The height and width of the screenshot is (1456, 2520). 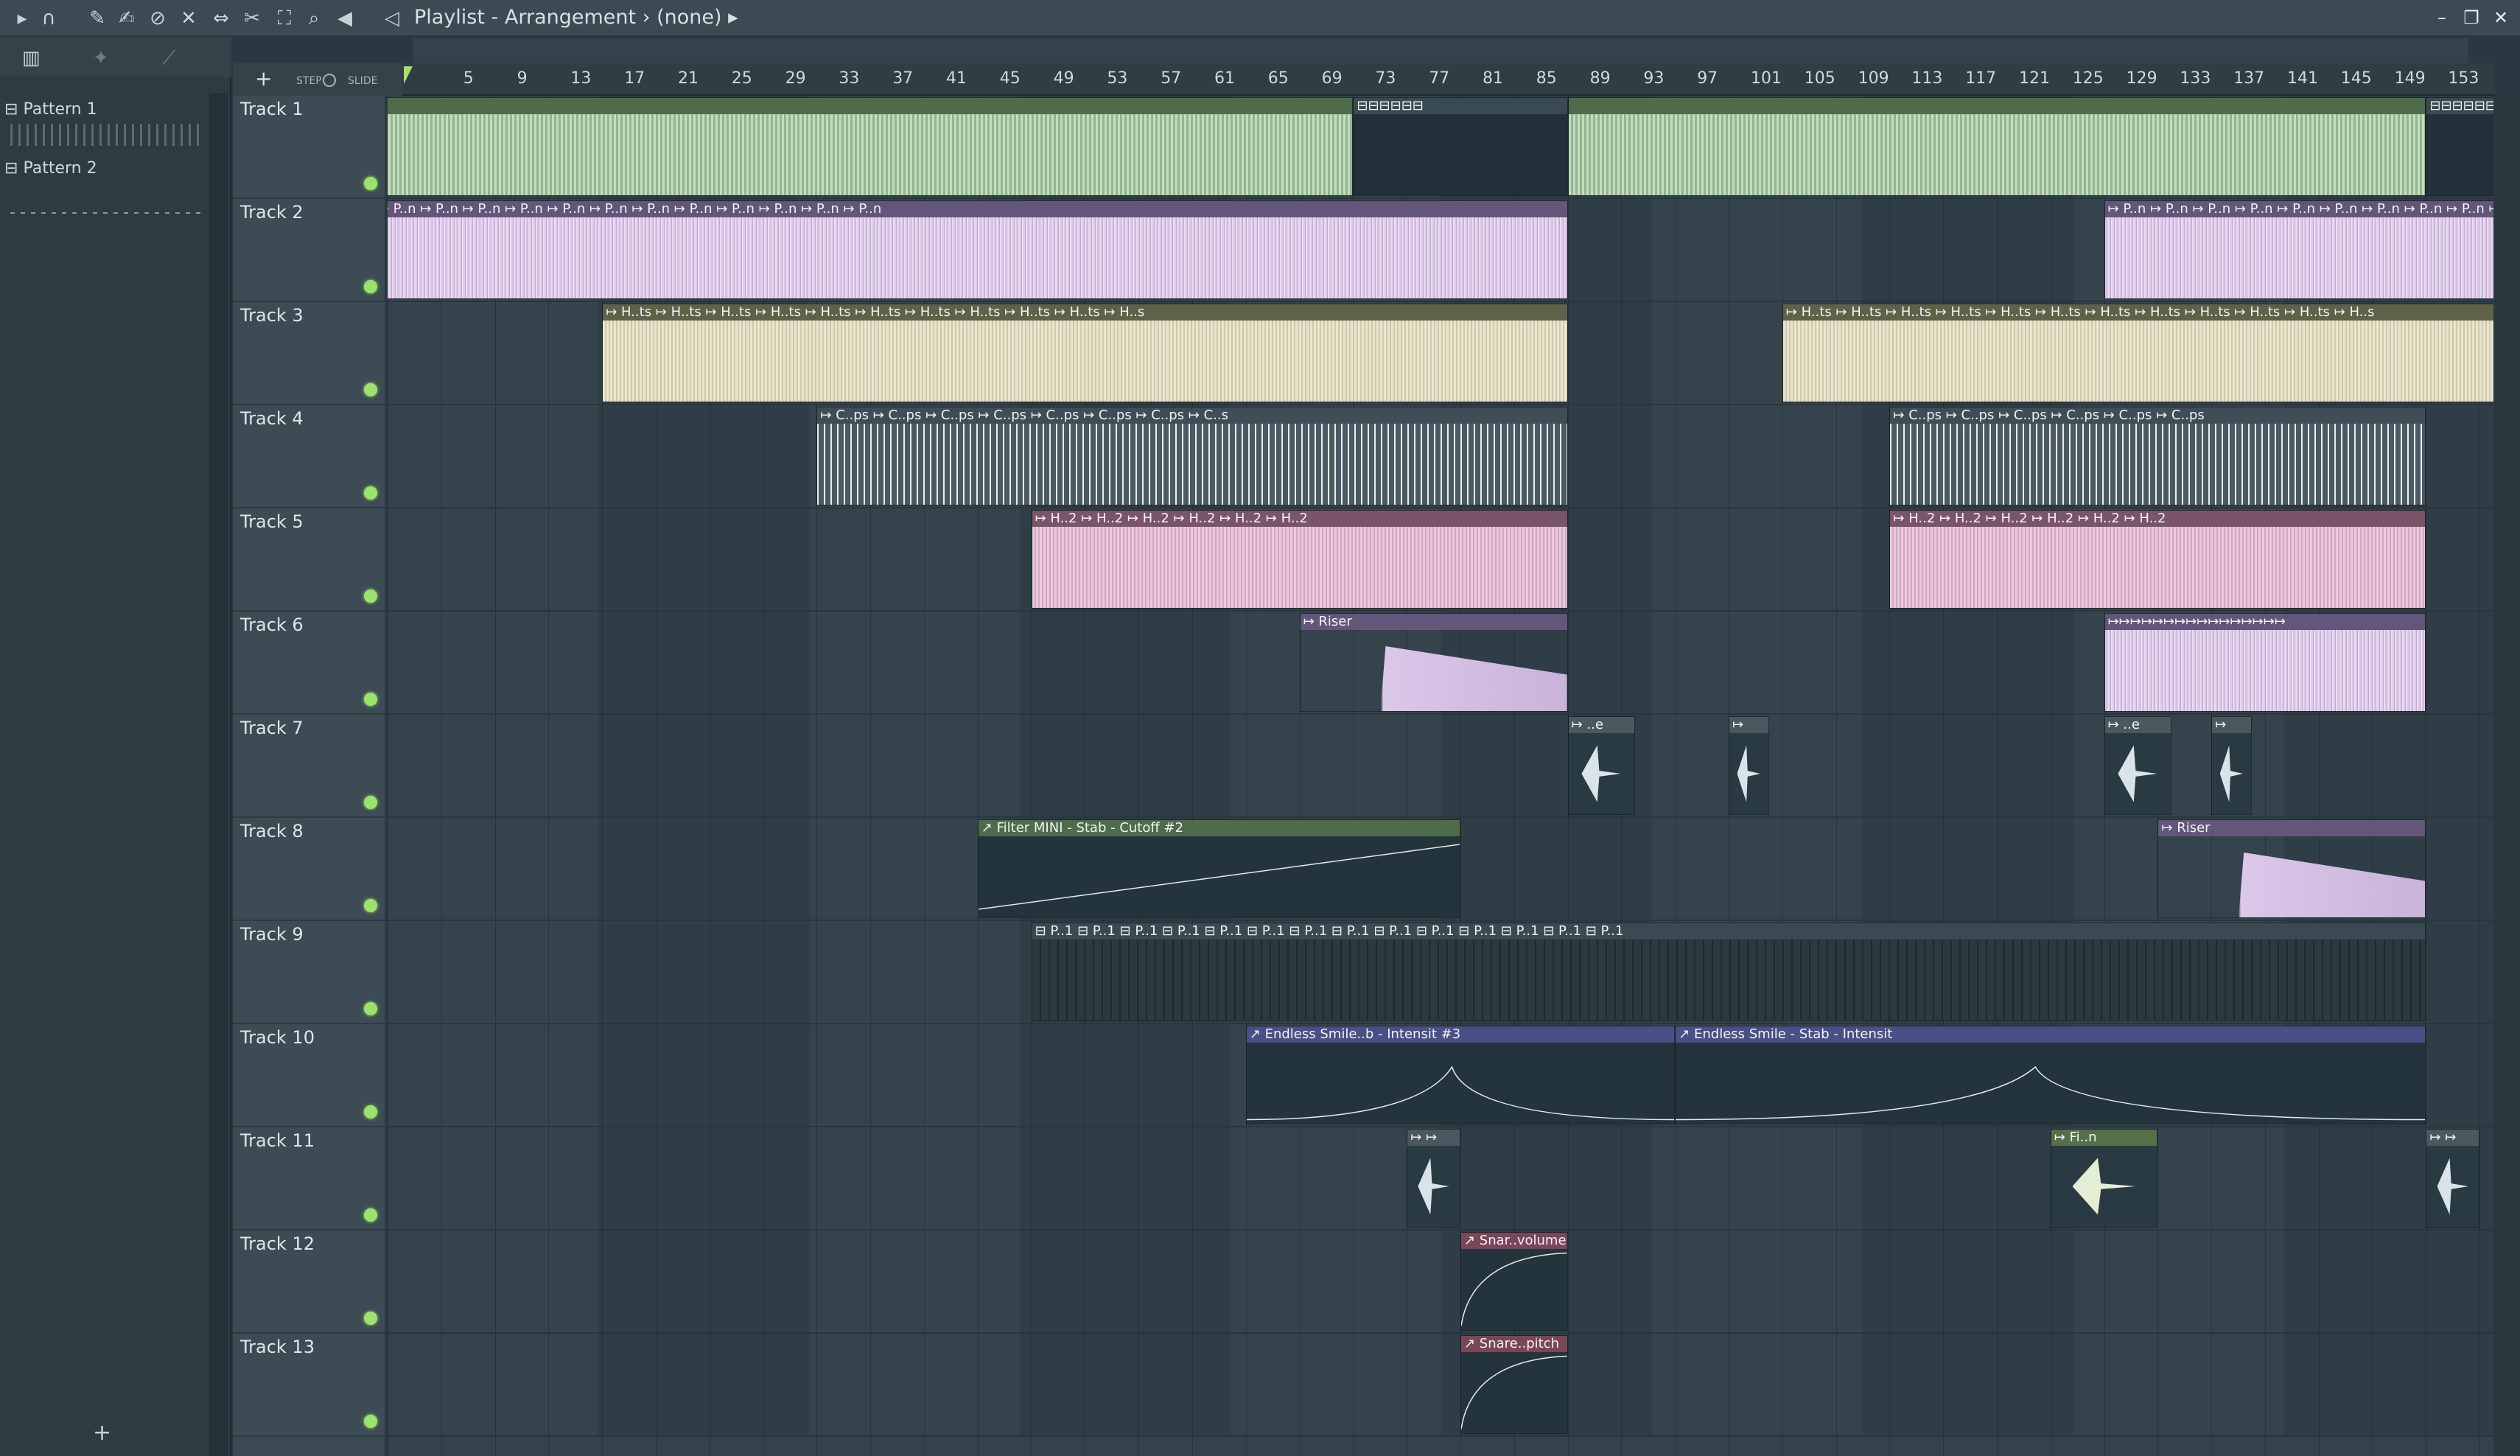 What do you see at coordinates (1766, 78) in the screenshot?
I see `ruler-bar-number: 101` at bounding box center [1766, 78].